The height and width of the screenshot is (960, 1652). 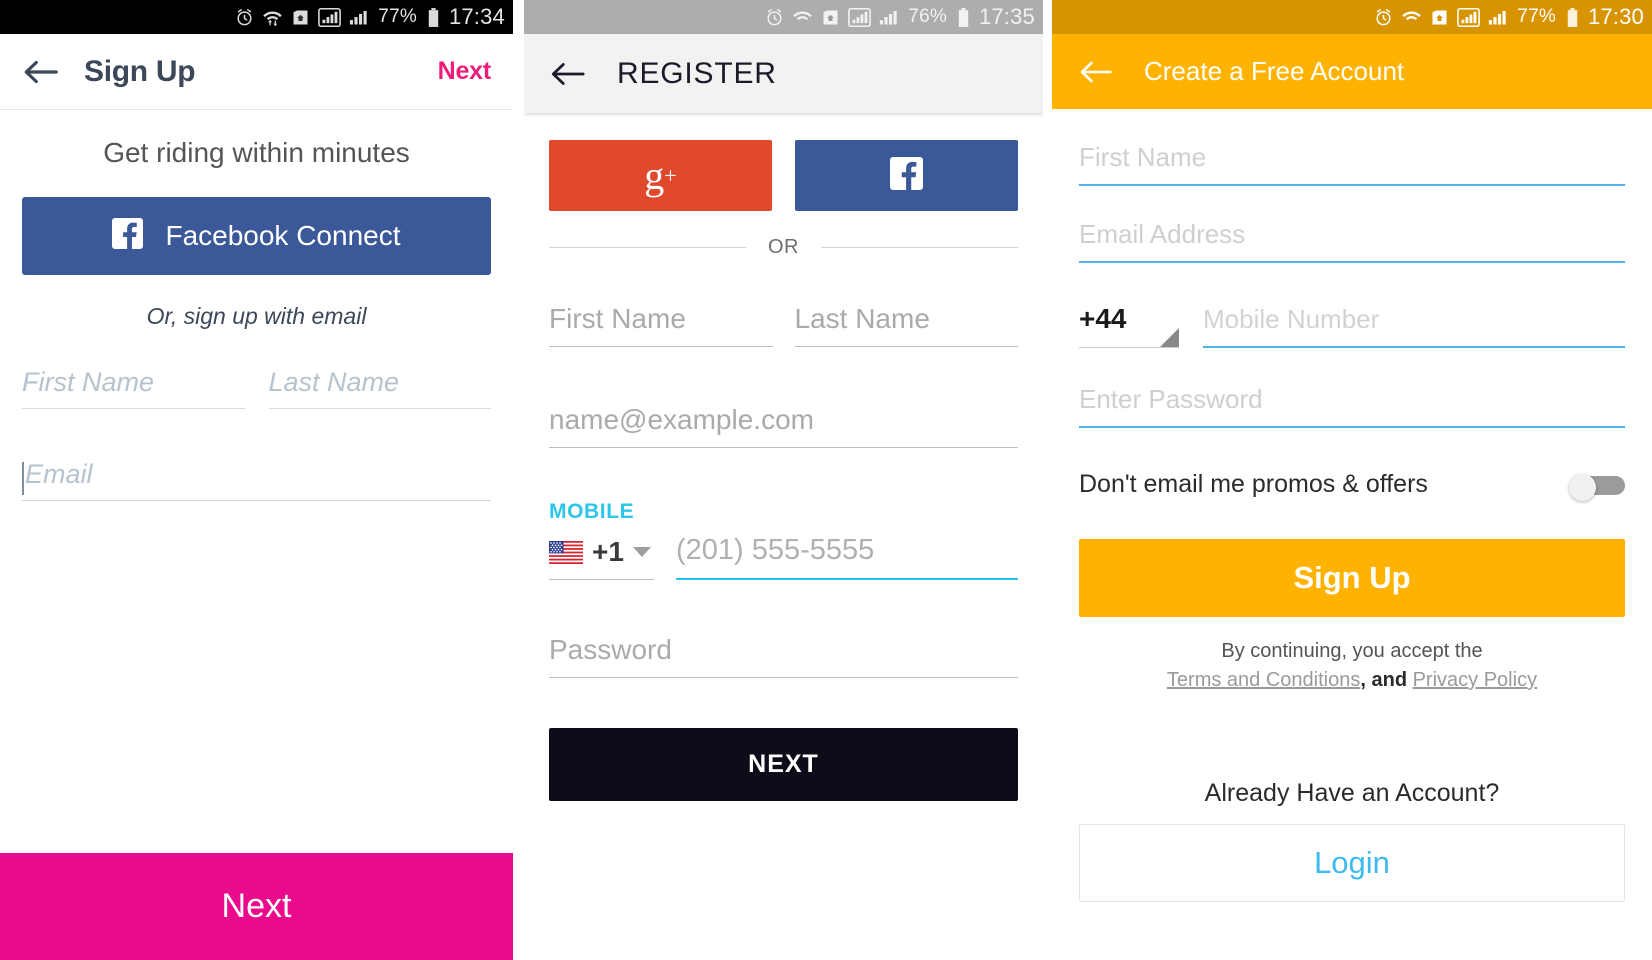 I want to click on or-divider: OR, so click(x=783, y=247).